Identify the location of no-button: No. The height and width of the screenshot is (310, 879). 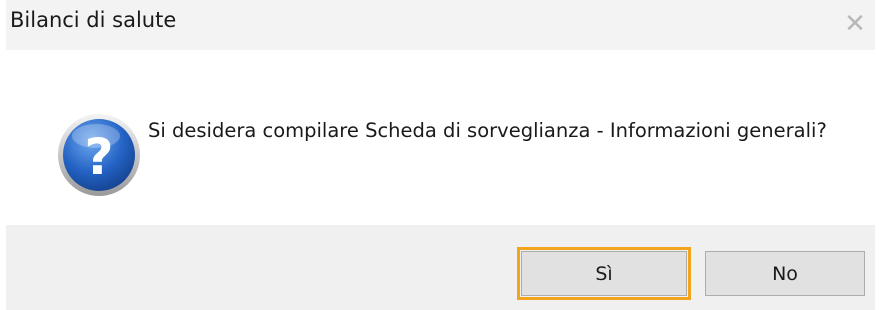
(785, 273).